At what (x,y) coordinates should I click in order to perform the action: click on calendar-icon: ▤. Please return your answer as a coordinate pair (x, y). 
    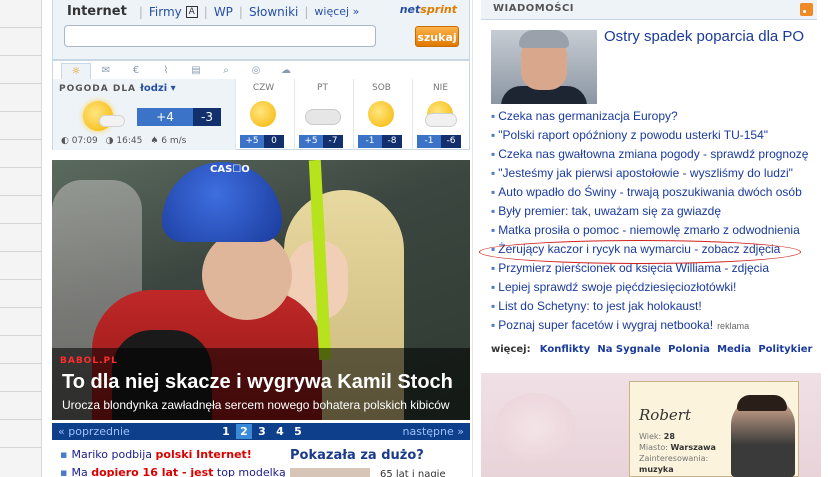
    Looking at the image, I should click on (196, 71).